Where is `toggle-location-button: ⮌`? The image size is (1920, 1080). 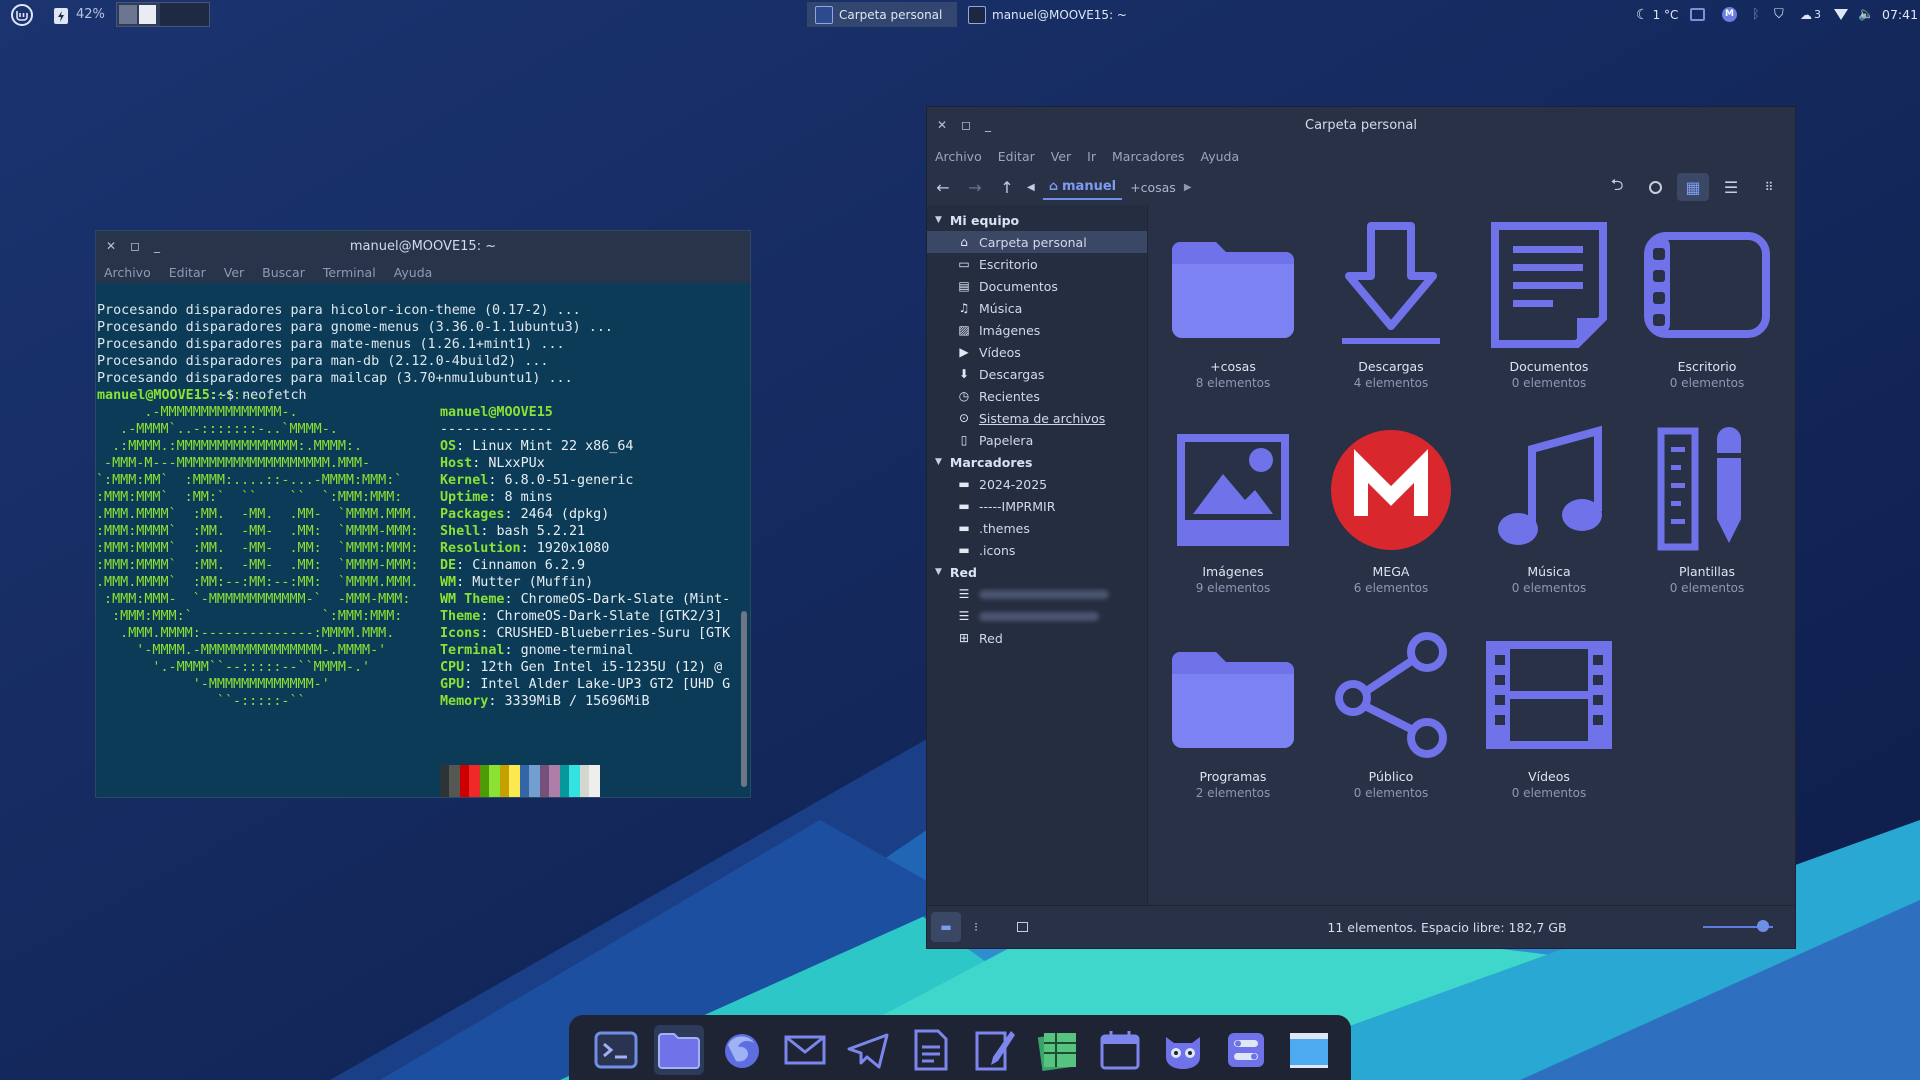 toggle-location-button: ⮌ is located at coordinates (1617, 187).